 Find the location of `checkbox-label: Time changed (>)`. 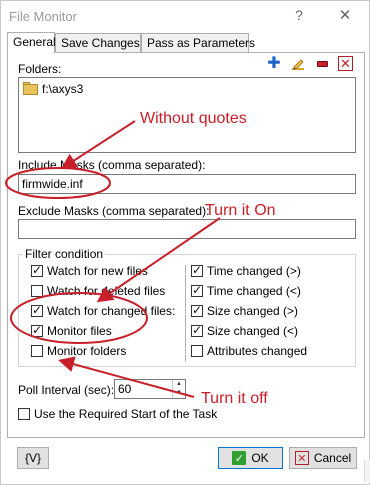

checkbox-label: Time changed (>) is located at coordinates (254, 271).